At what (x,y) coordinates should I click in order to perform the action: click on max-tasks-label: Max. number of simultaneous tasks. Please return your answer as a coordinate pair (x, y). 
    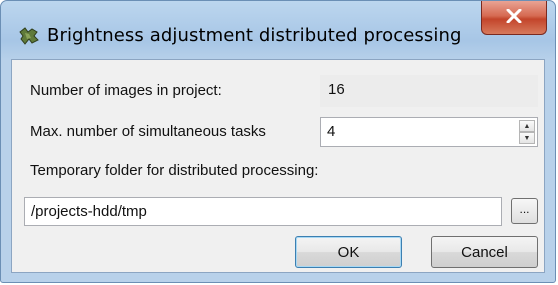
    Looking at the image, I should click on (148, 131).